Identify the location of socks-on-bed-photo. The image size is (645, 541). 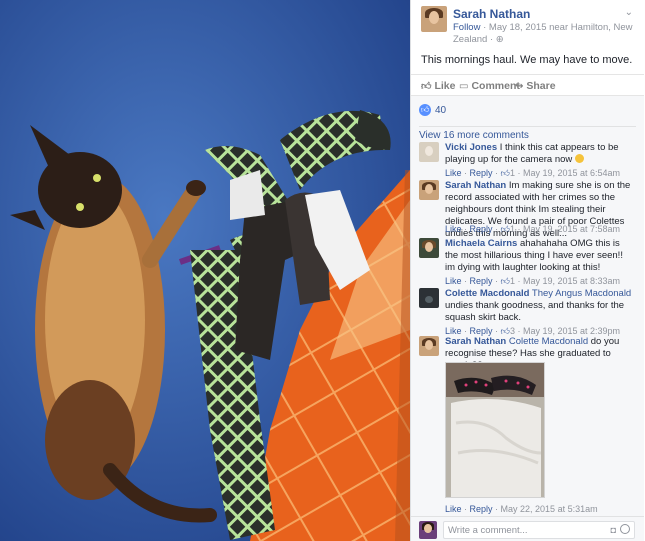
(495, 430).